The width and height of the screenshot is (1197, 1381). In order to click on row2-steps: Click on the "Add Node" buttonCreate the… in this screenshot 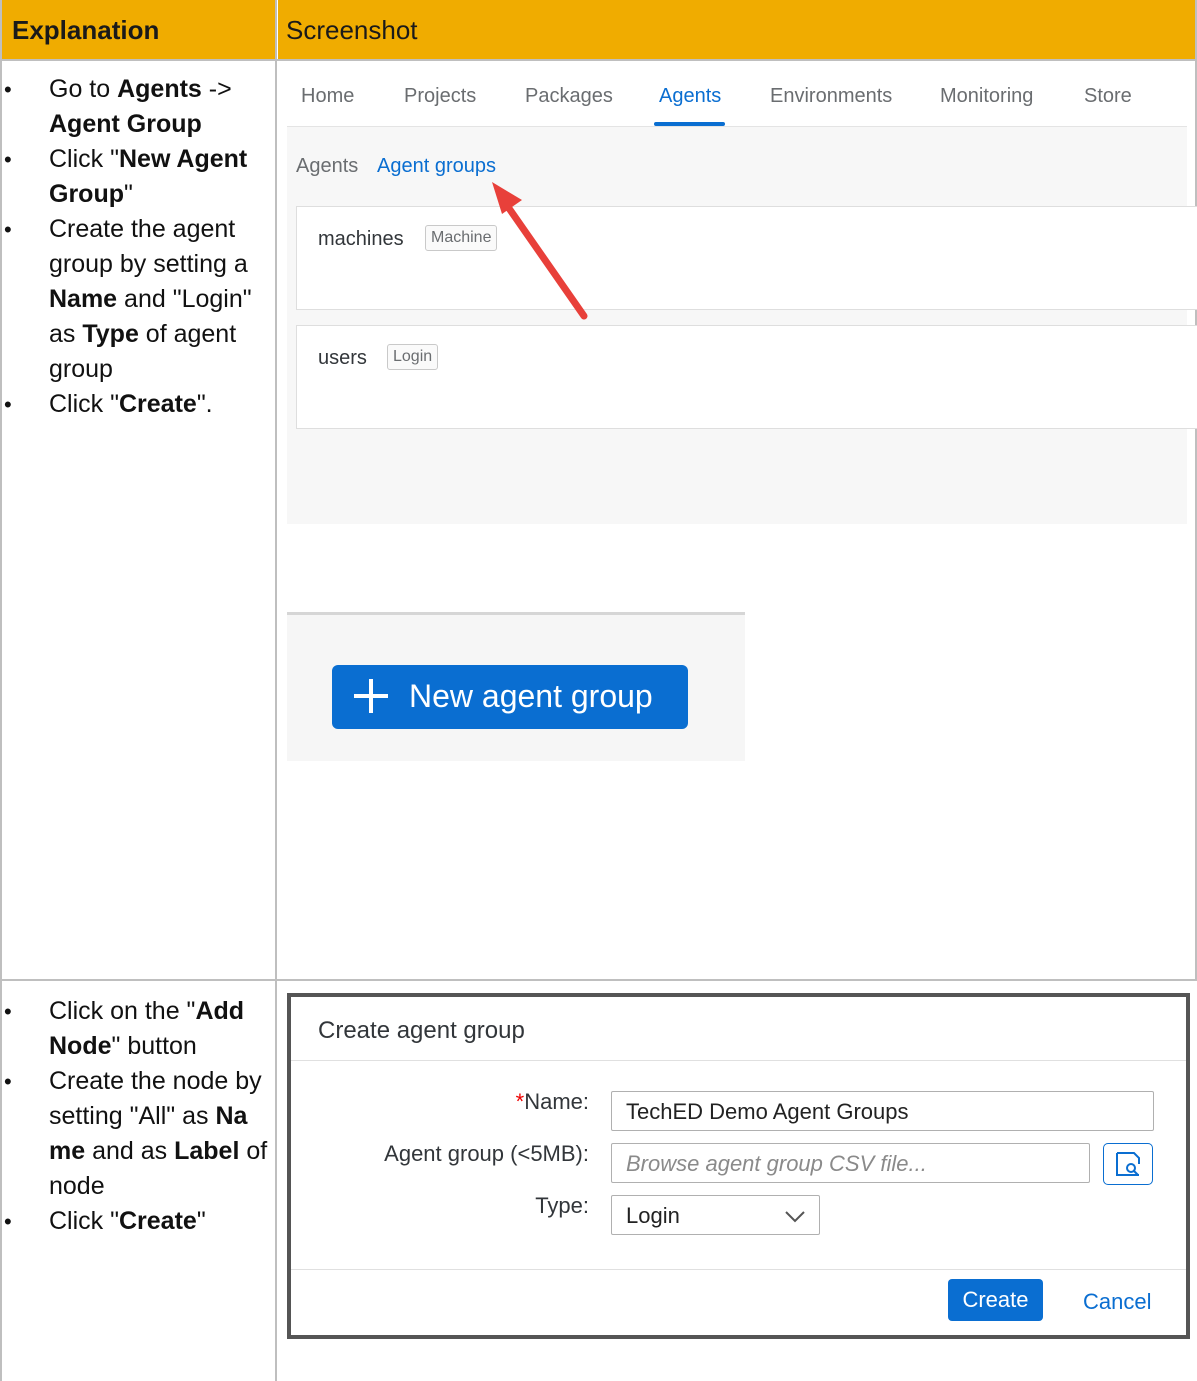, I will do `click(135, 1116)`.